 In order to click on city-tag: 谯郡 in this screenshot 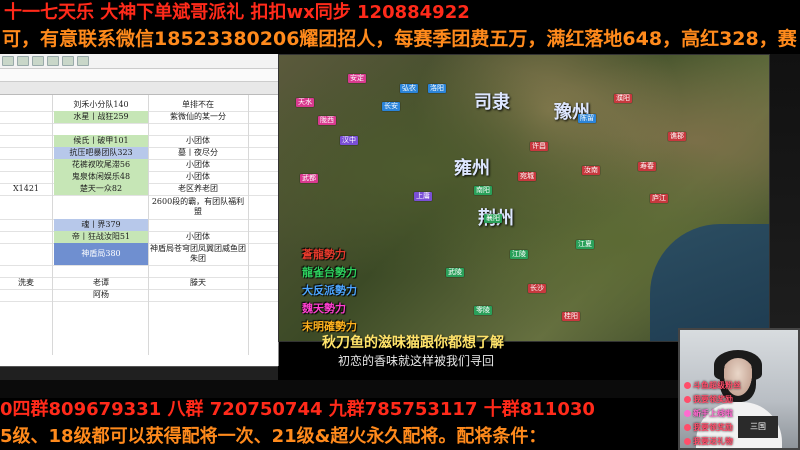, I will do `click(677, 136)`.